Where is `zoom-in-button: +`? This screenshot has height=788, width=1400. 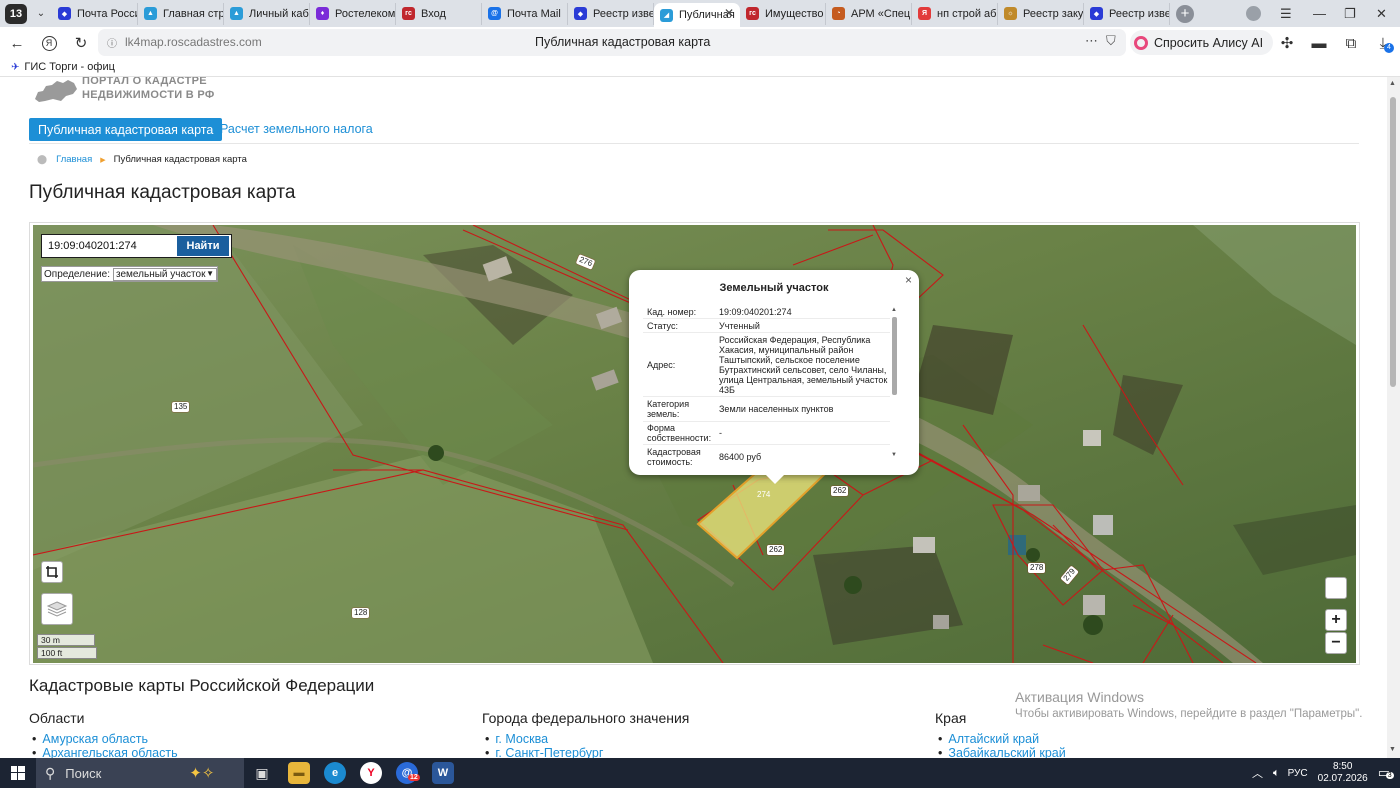
zoom-in-button: + is located at coordinates (1336, 620).